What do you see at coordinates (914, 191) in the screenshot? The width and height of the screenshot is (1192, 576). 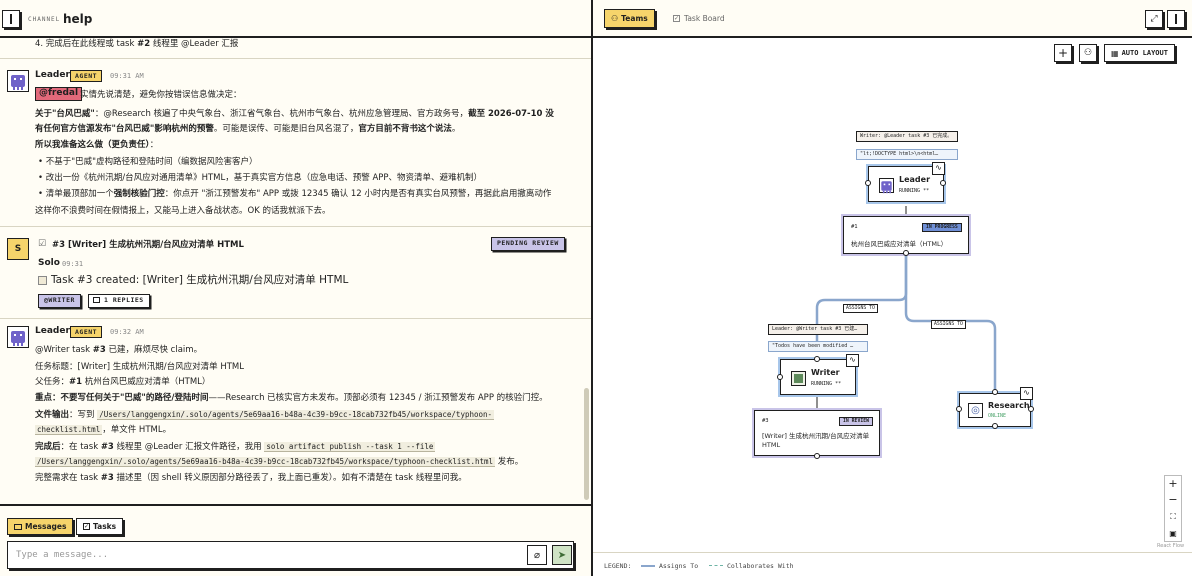 I see `leader-node-status: RUNNING **` at bounding box center [914, 191].